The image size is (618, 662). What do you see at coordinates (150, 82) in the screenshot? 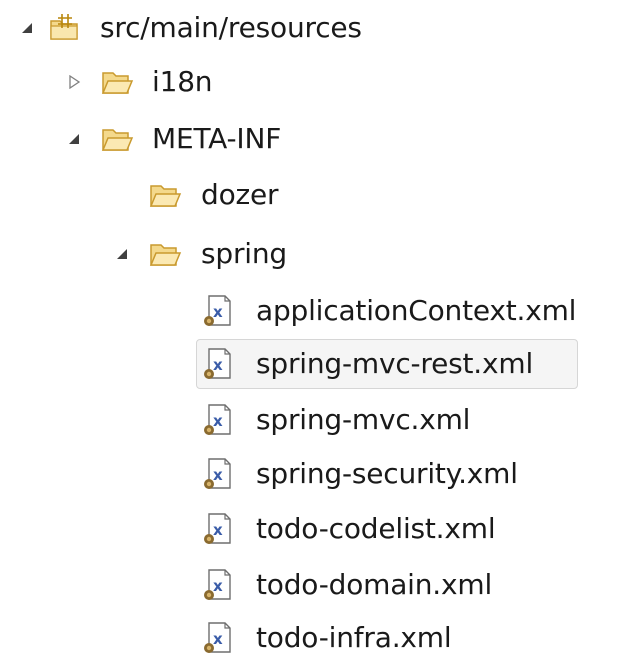
I see `tree-item-i18n: i18n` at bounding box center [150, 82].